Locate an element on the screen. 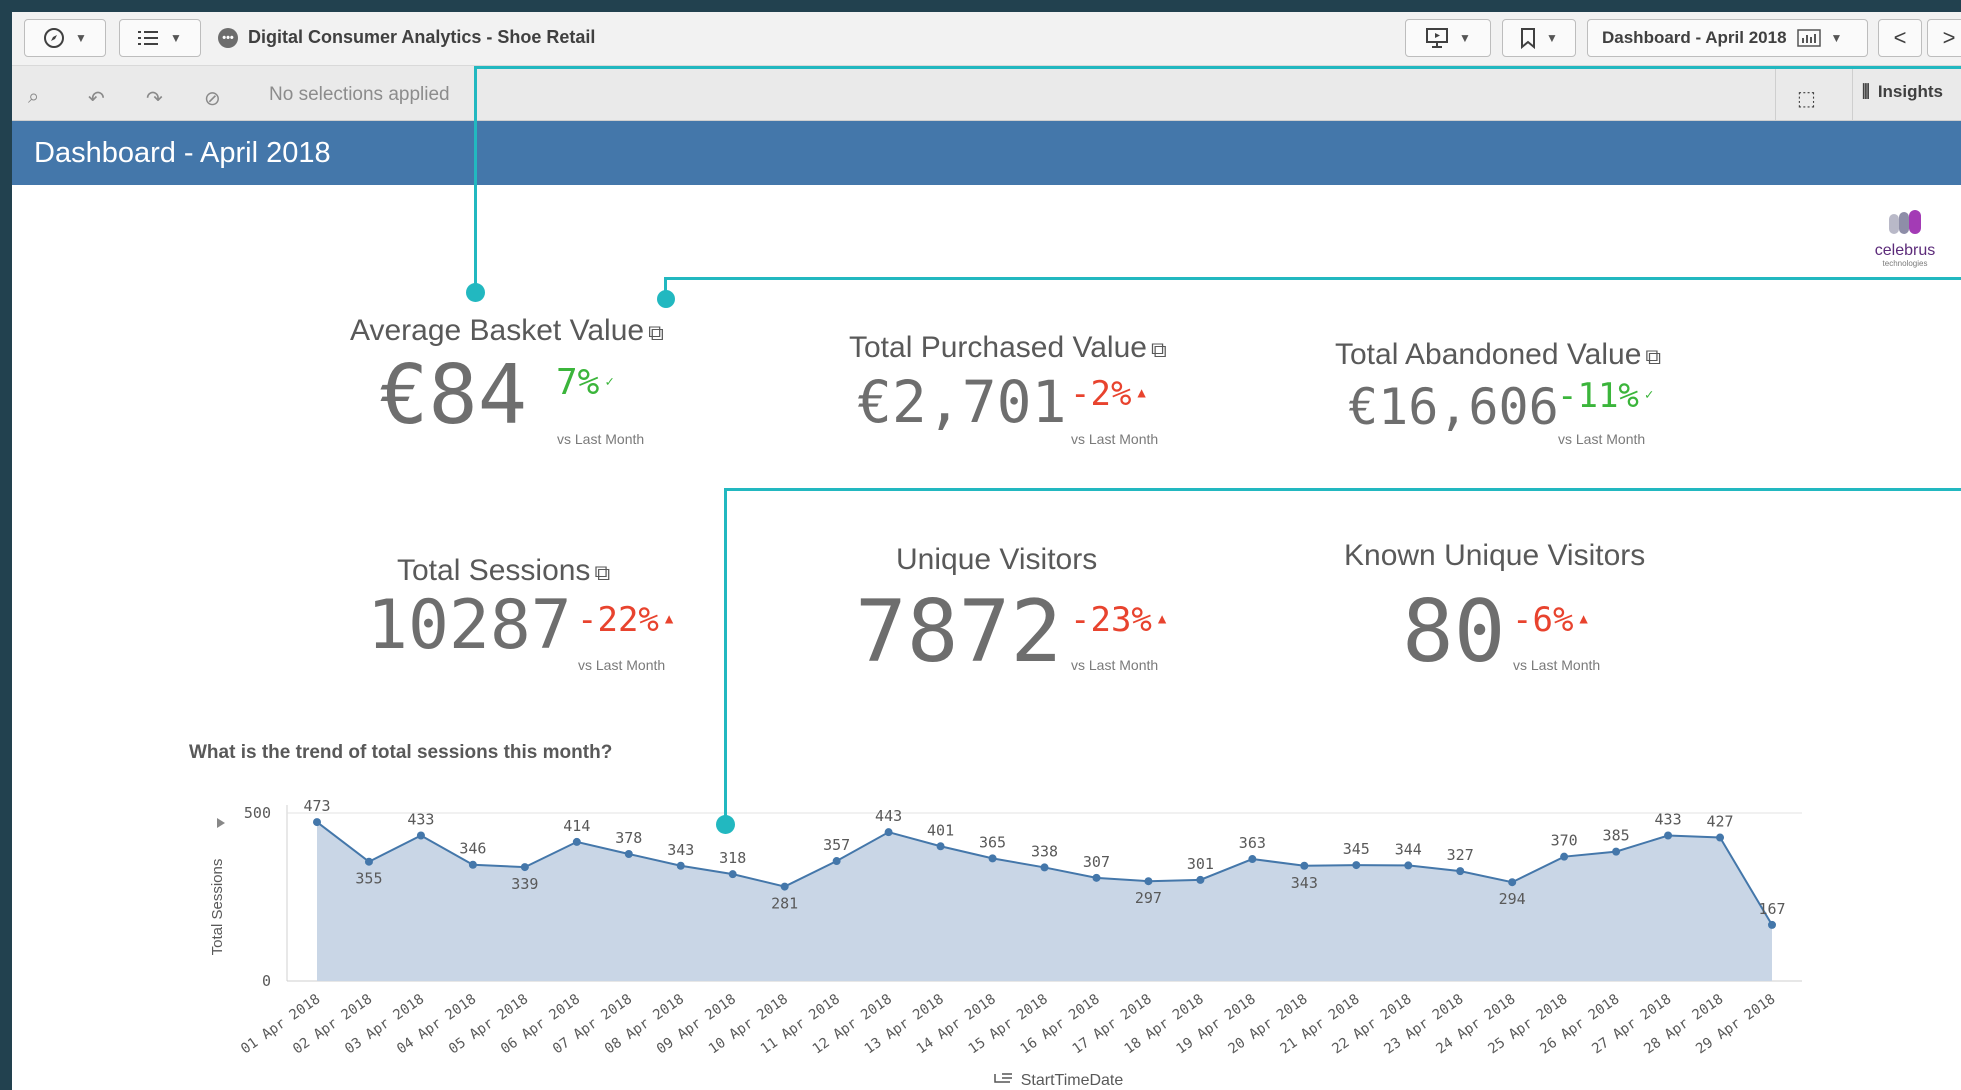 The image size is (1961, 1090). present-button: ▼ is located at coordinates (1448, 38).